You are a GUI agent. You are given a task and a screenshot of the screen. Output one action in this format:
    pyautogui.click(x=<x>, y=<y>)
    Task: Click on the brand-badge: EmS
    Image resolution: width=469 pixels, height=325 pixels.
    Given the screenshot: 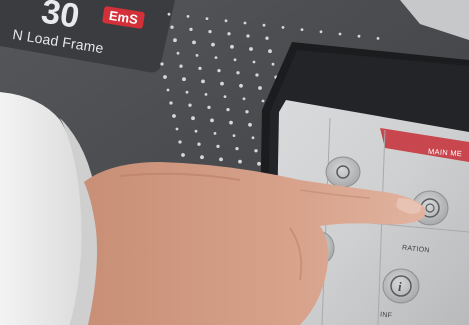 What is the action you would take?
    pyautogui.click(x=123, y=17)
    